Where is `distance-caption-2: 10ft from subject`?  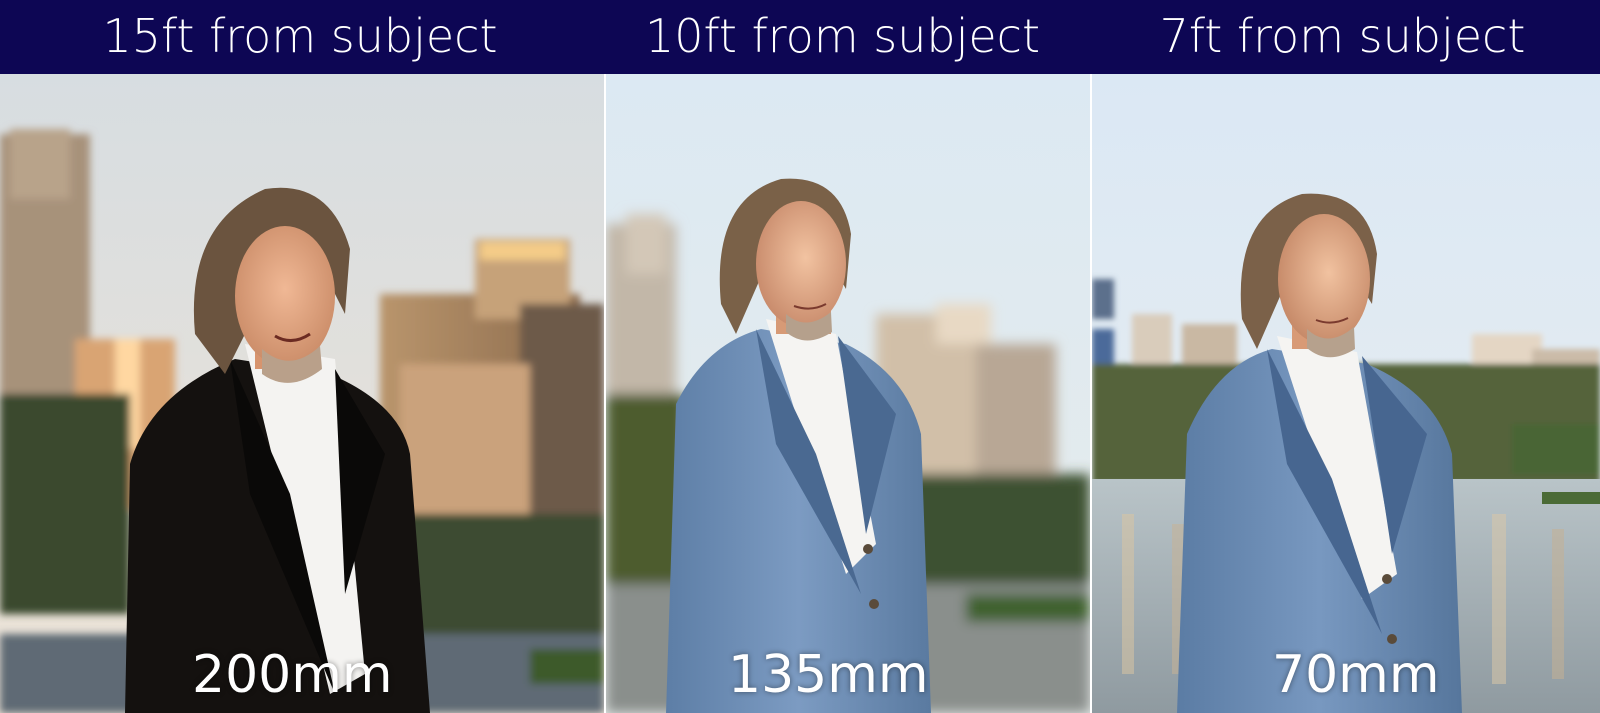 distance-caption-2: 10ft from subject is located at coordinates (842, 36).